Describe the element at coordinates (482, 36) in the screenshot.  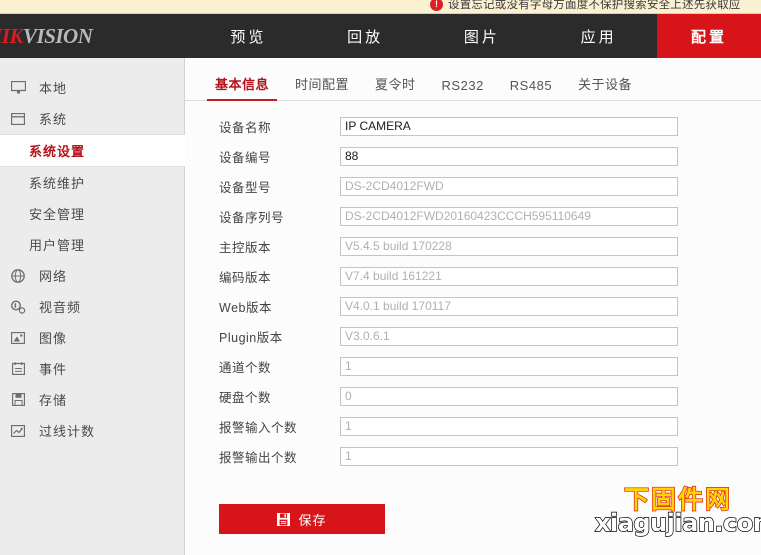
I see `nav-picture: 图片` at that location.